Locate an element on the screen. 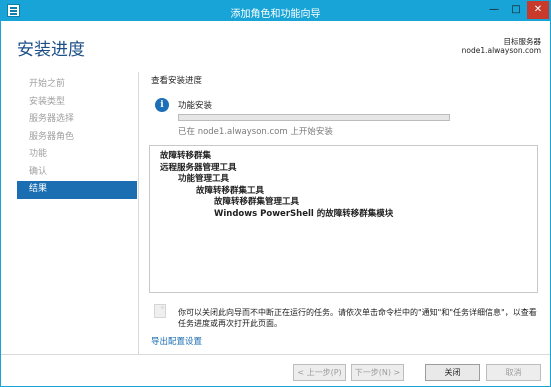  target-server-name: node1.alwayson.com is located at coordinates (501, 50).